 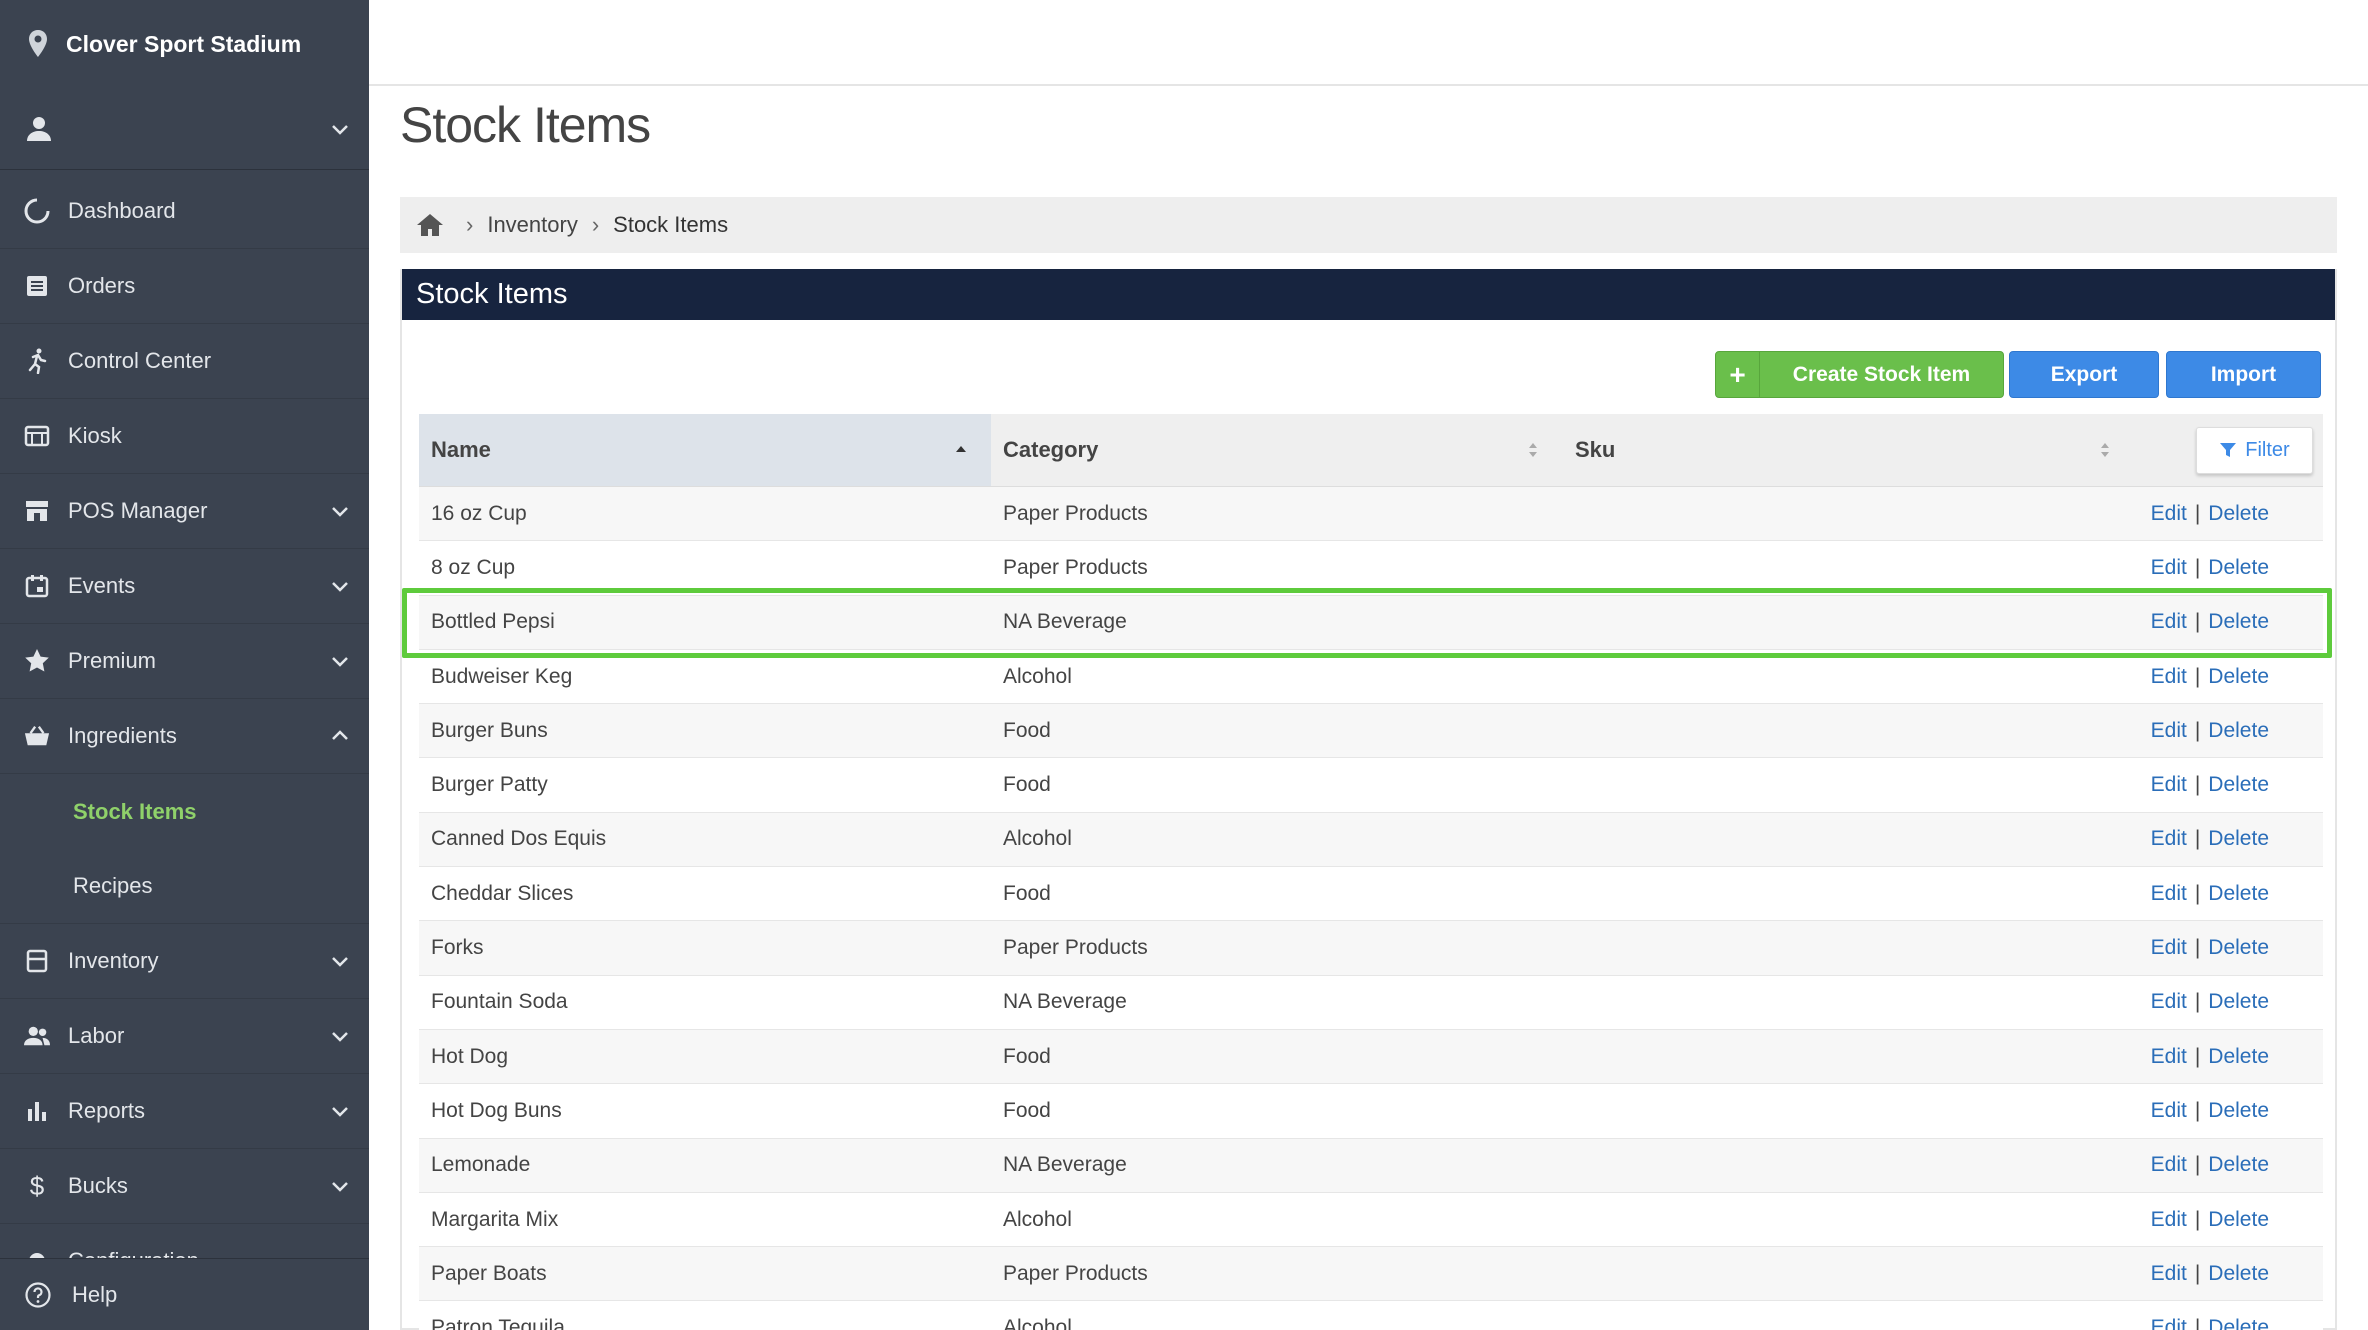 I want to click on sidebar-item-dashboard: Dashboard, so click(x=184, y=211).